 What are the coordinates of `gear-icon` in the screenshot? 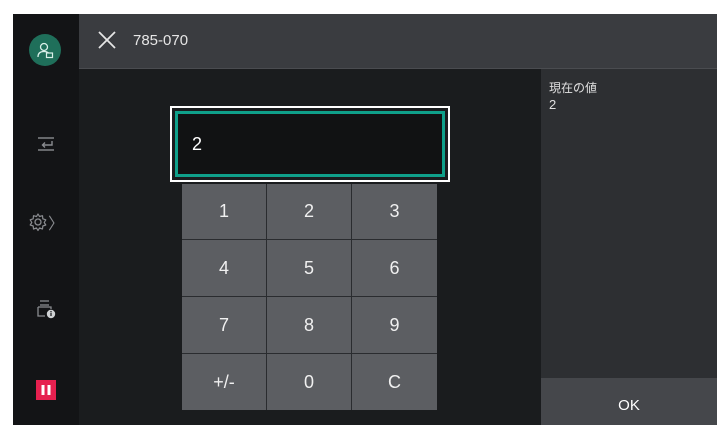 It's located at (38, 222).